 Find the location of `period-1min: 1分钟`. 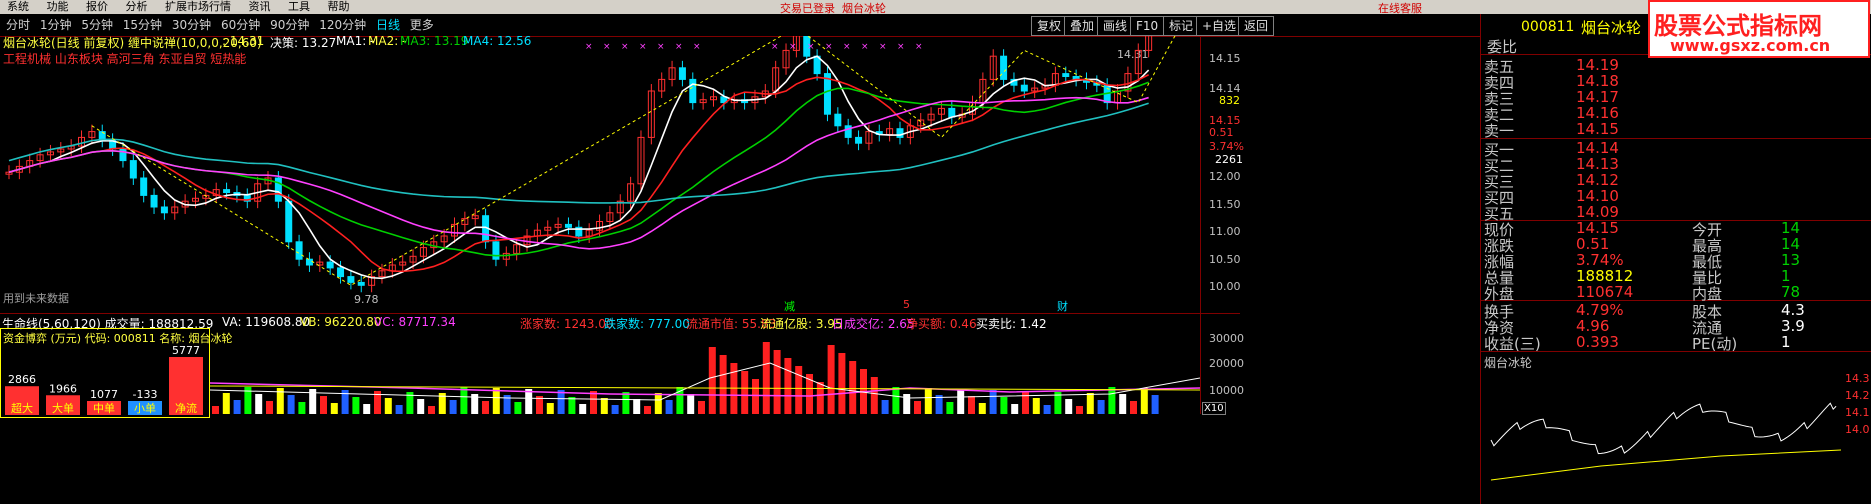

period-1min: 1分钟 is located at coordinates (56, 25).